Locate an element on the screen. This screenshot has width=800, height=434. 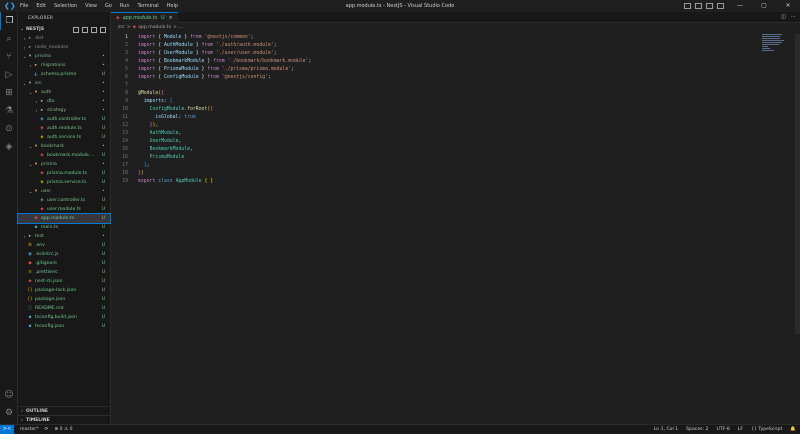
encoding: UTF-8 is located at coordinates (722, 429).